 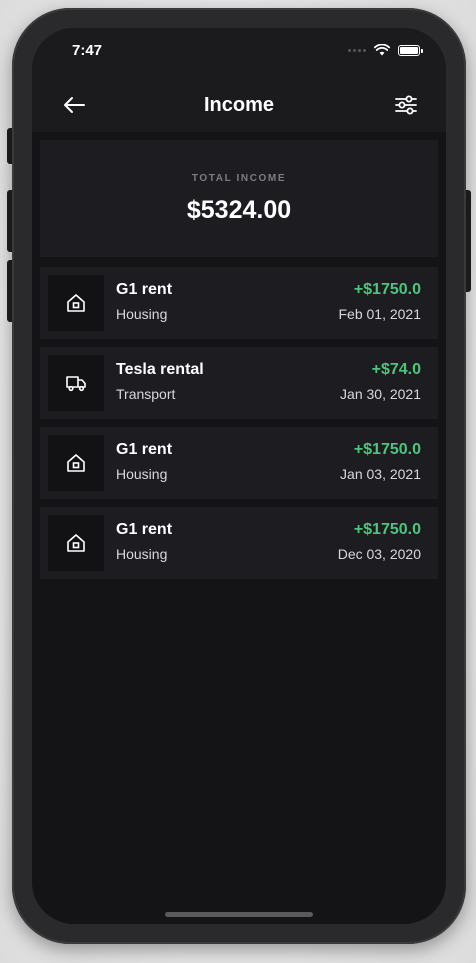 I want to click on status-time: 7:47, so click(x=87, y=50).